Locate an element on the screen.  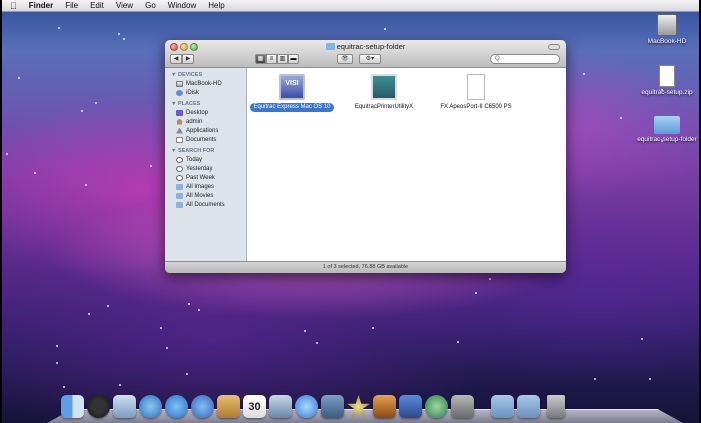
sidebar-item-desktop: Desktop is located at coordinates (205, 112).